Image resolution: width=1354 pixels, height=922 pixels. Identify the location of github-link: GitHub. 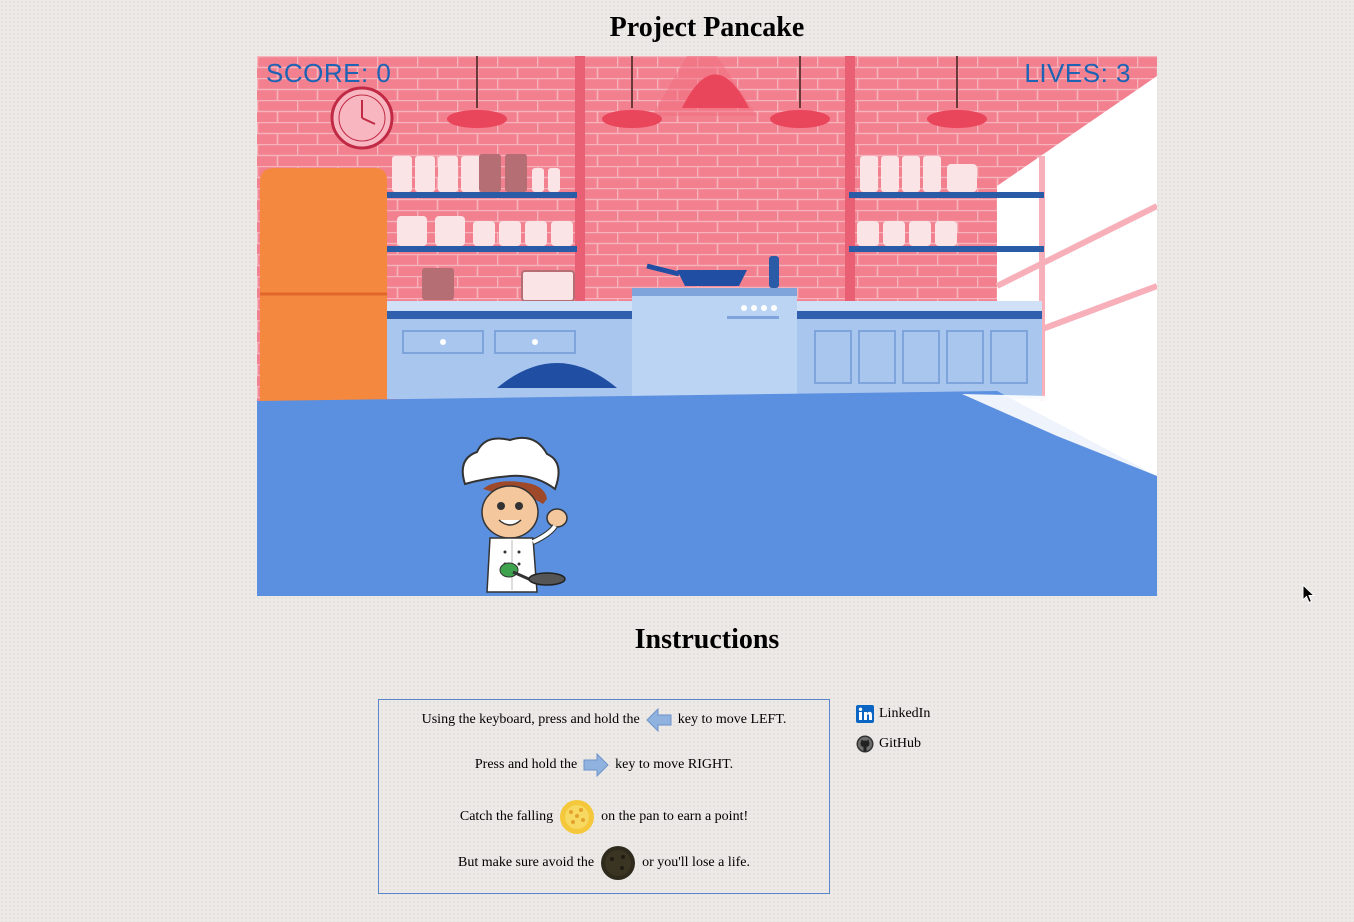
(893, 744).